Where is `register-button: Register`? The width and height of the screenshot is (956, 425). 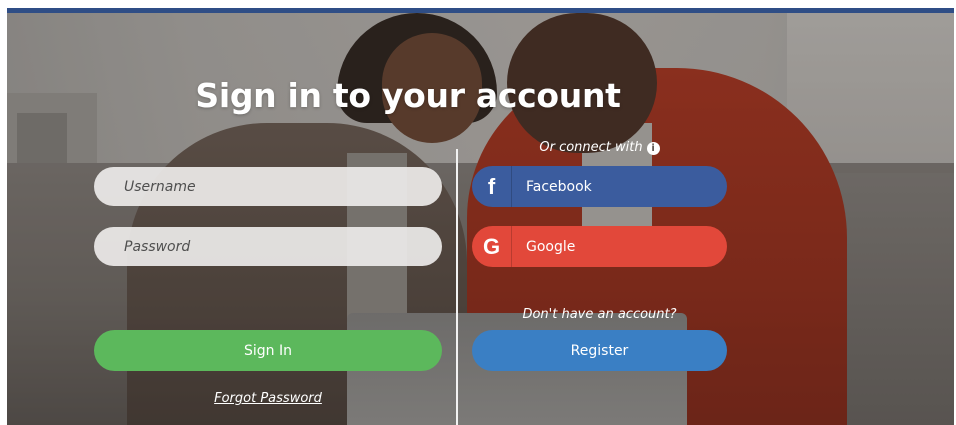
register-button: Register is located at coordinates (599, 350).